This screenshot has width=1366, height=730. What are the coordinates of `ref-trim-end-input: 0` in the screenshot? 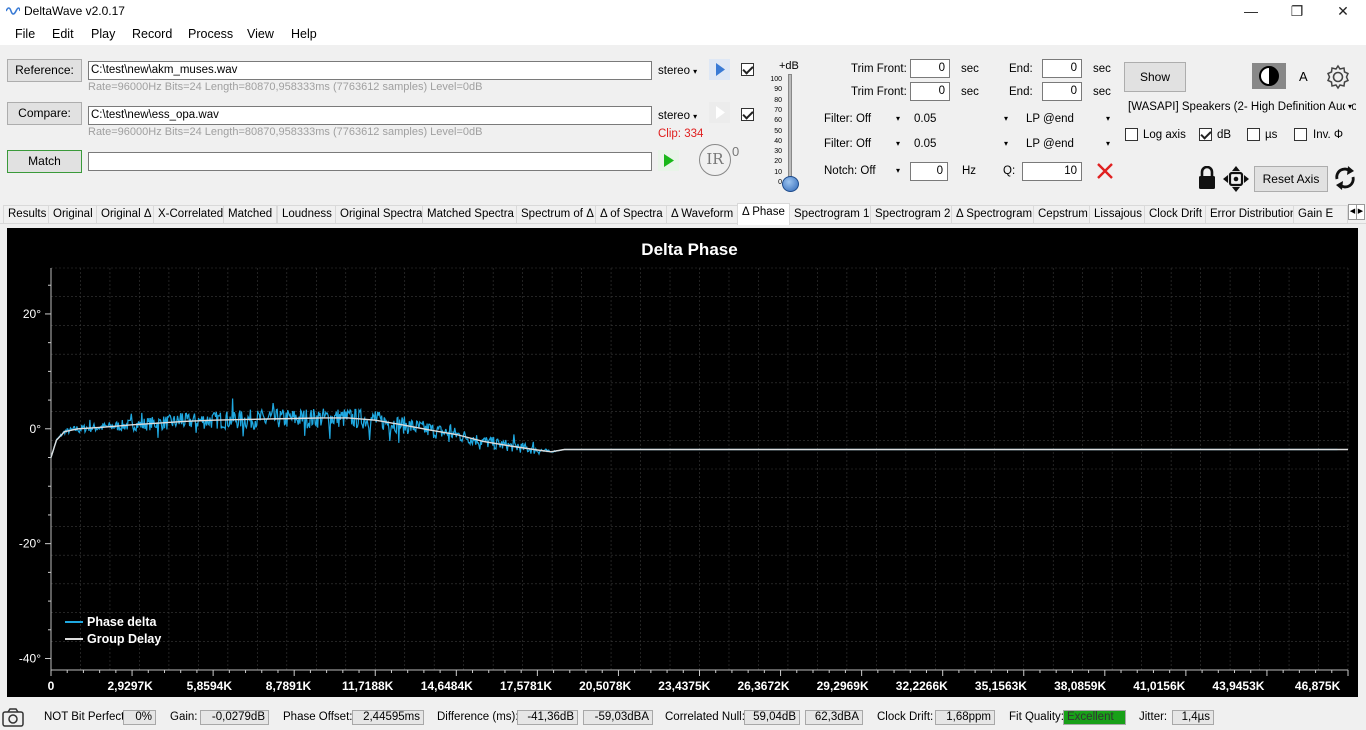 It's located at (1062, 68).